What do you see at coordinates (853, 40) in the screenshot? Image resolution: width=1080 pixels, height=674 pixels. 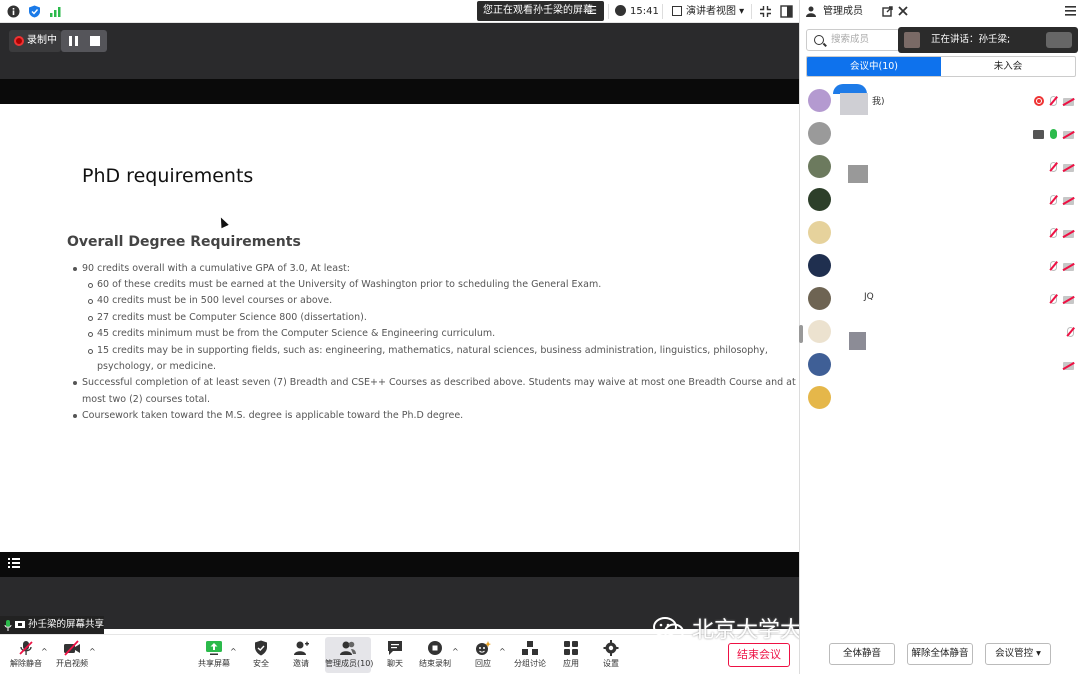 I see `member-search-input: 搜索成员` at bounding box center [853, 40].